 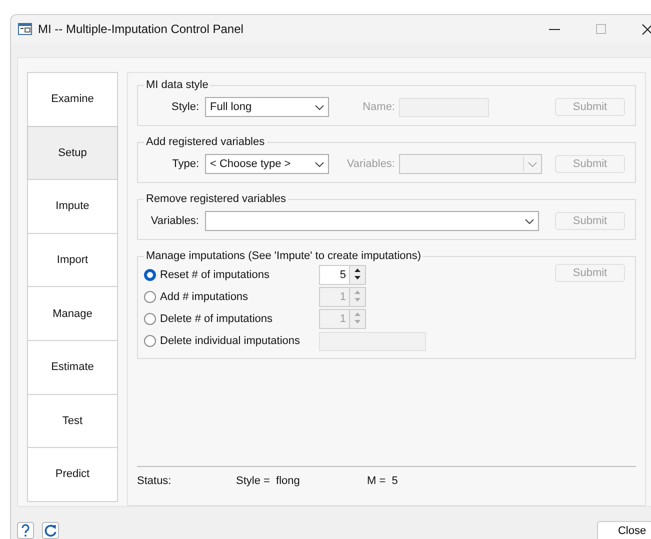 What do you see at coordinates (372, 221) in the screenshot?
I see `dropdown` at bounding box center [372, 221].